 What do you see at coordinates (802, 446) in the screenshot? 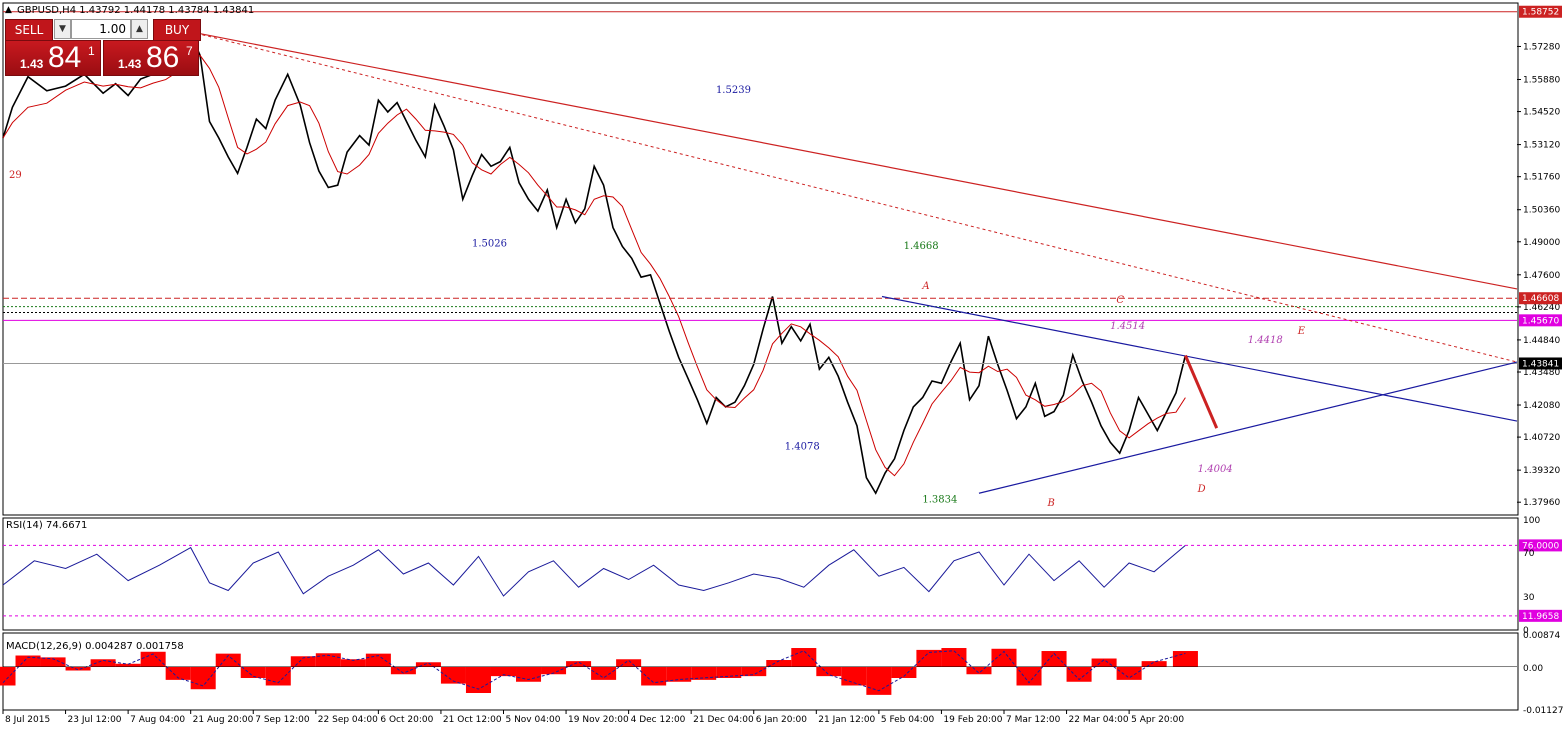
I see `wave-label: 1.4078` at bounding box center [802, 446].